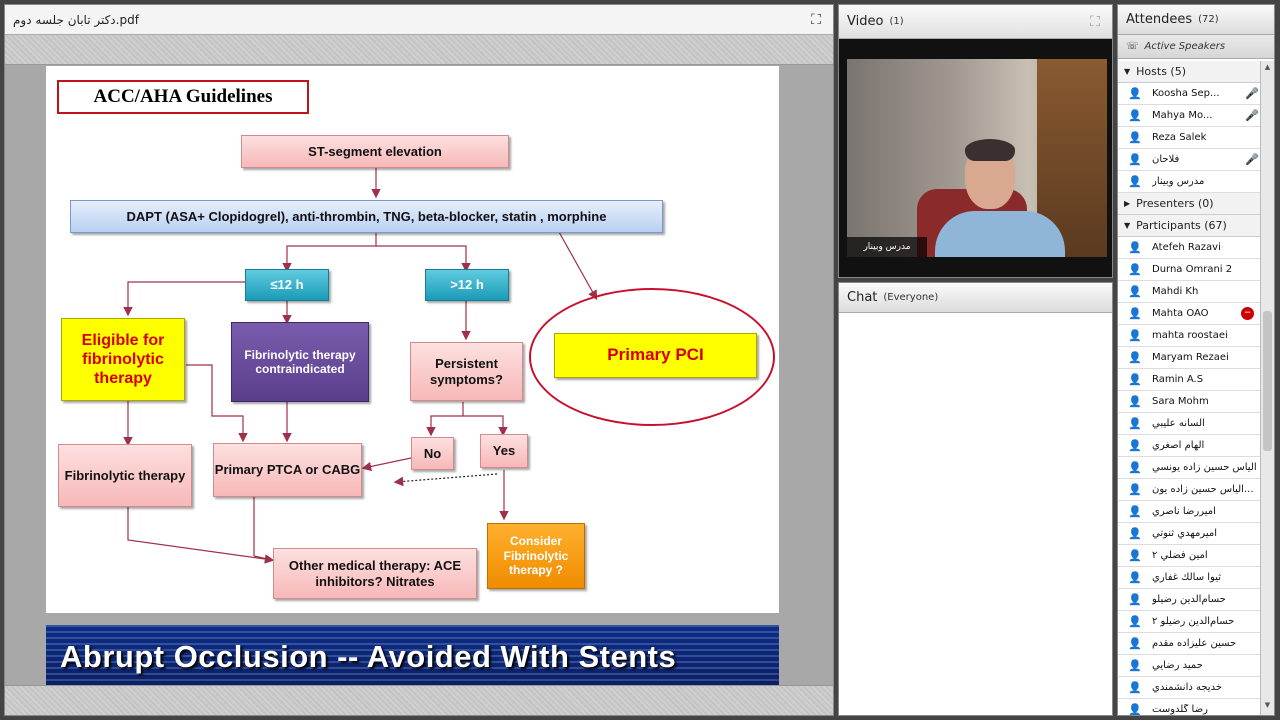 Image resolution: width=1280 pixels, height=720 pixels. Describe the element at coordinates (1208, 19) in the screenshot. I see `attendees-count: (72)` at that location.